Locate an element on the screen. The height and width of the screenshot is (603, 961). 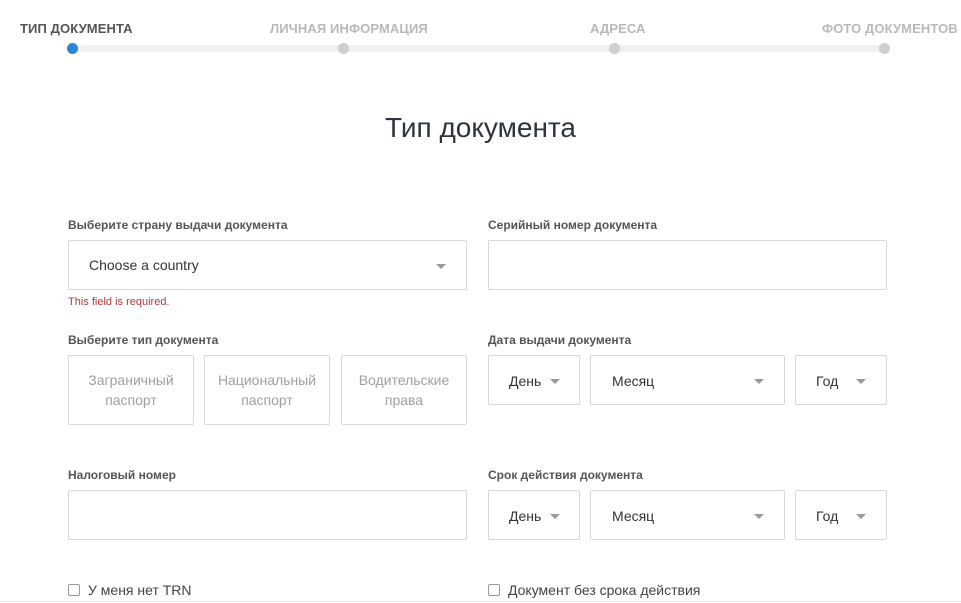
issue-day-select: День is located at coordinates (534, 380).